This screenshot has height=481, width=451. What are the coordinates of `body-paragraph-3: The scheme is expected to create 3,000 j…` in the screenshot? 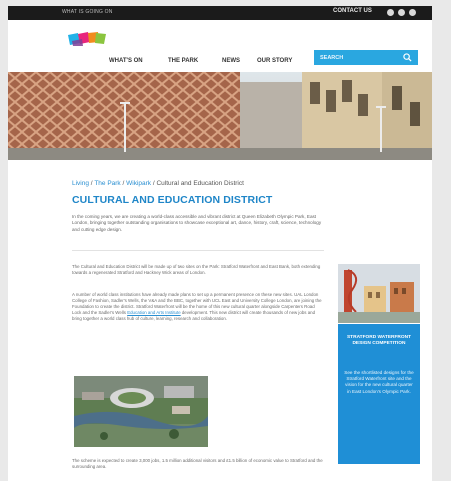 It's located at (197, 463).